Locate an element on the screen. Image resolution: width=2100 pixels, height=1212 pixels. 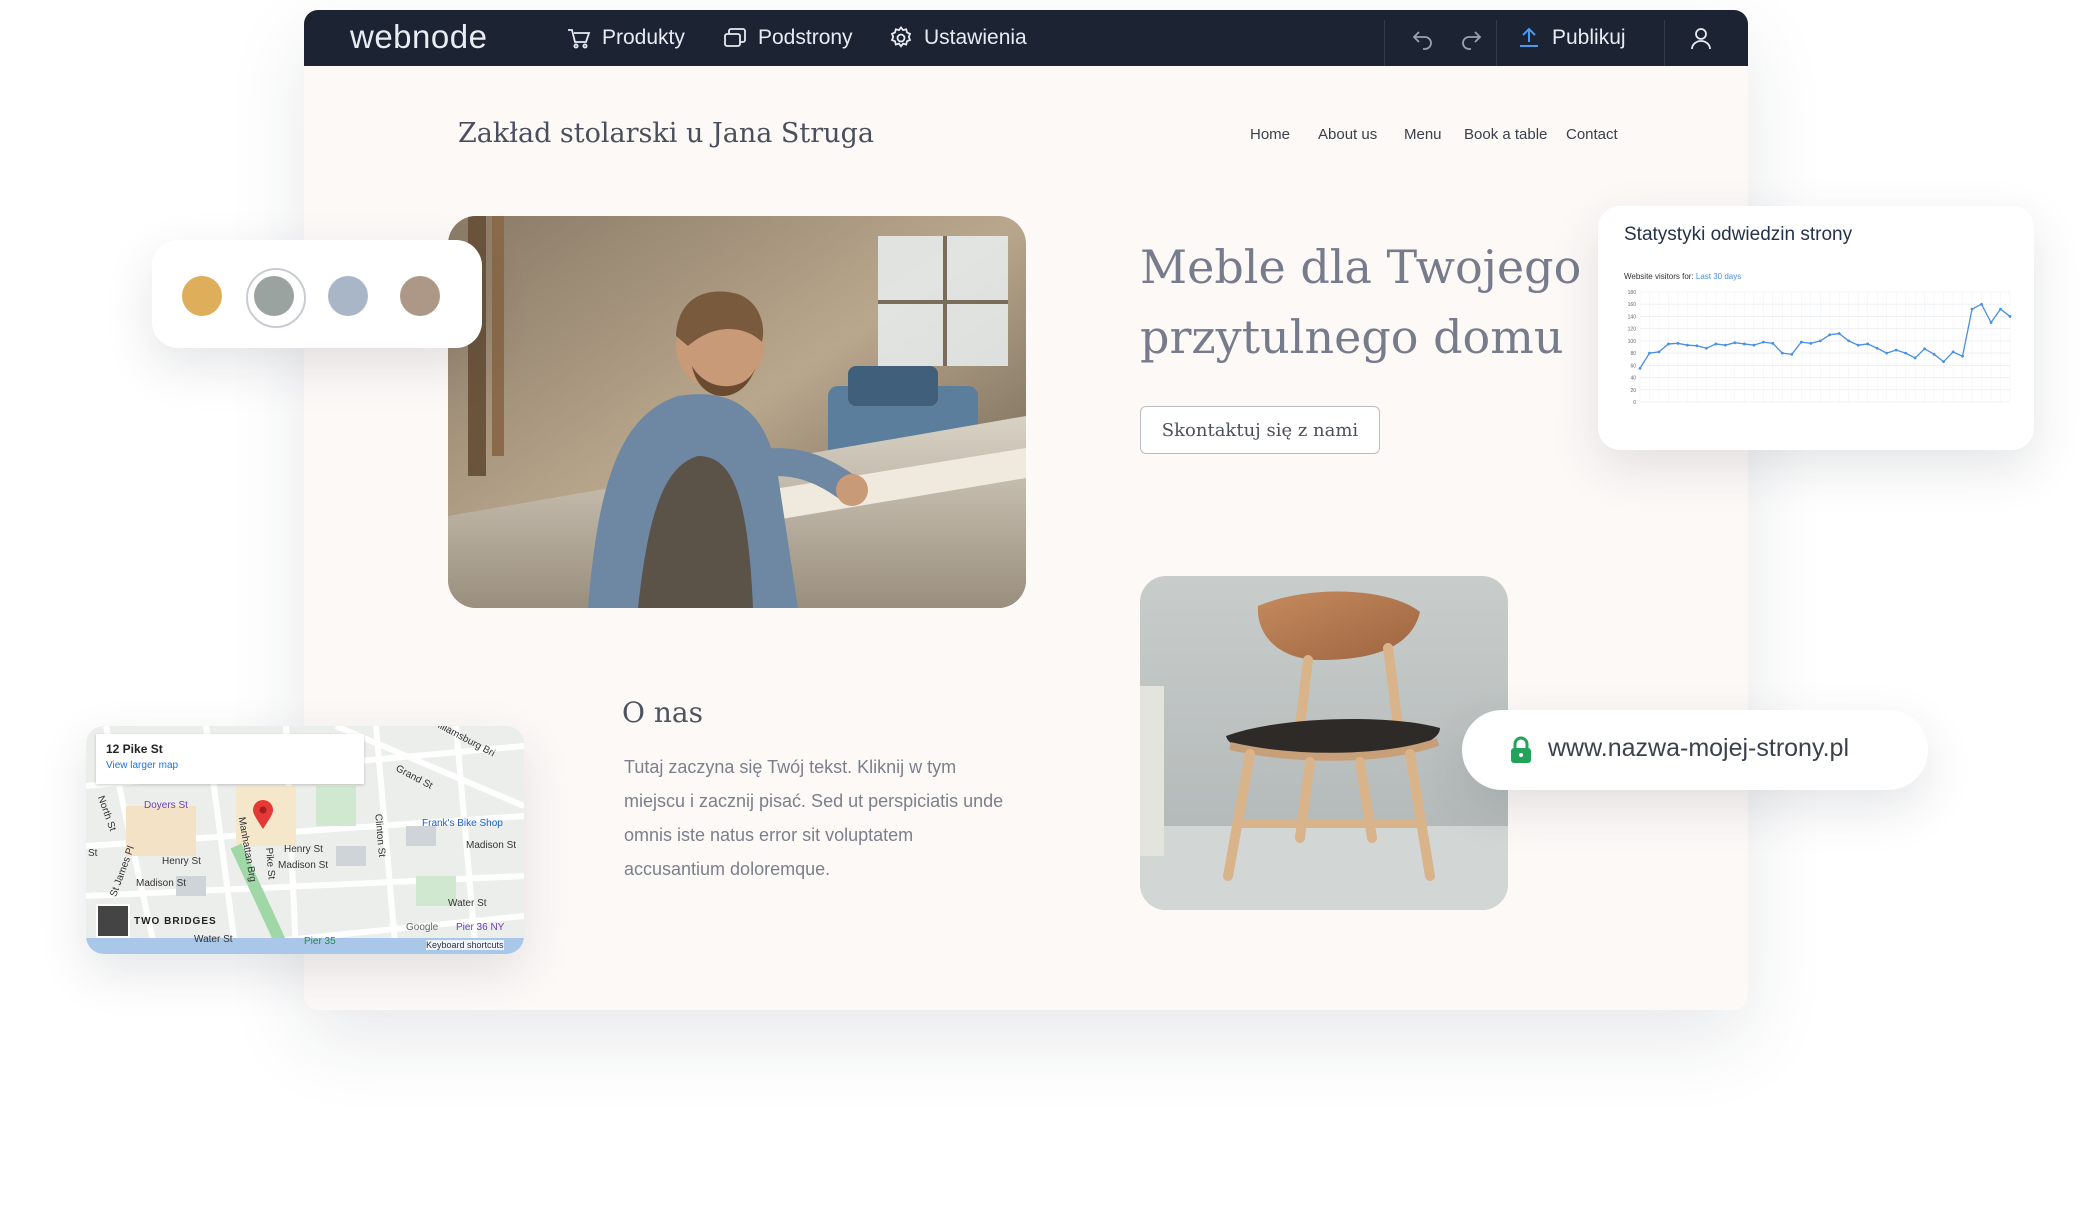
visitors-line-chart: 180 160 140 120 100 80 60 40 20 0 is located at coordinates (1820, 348).